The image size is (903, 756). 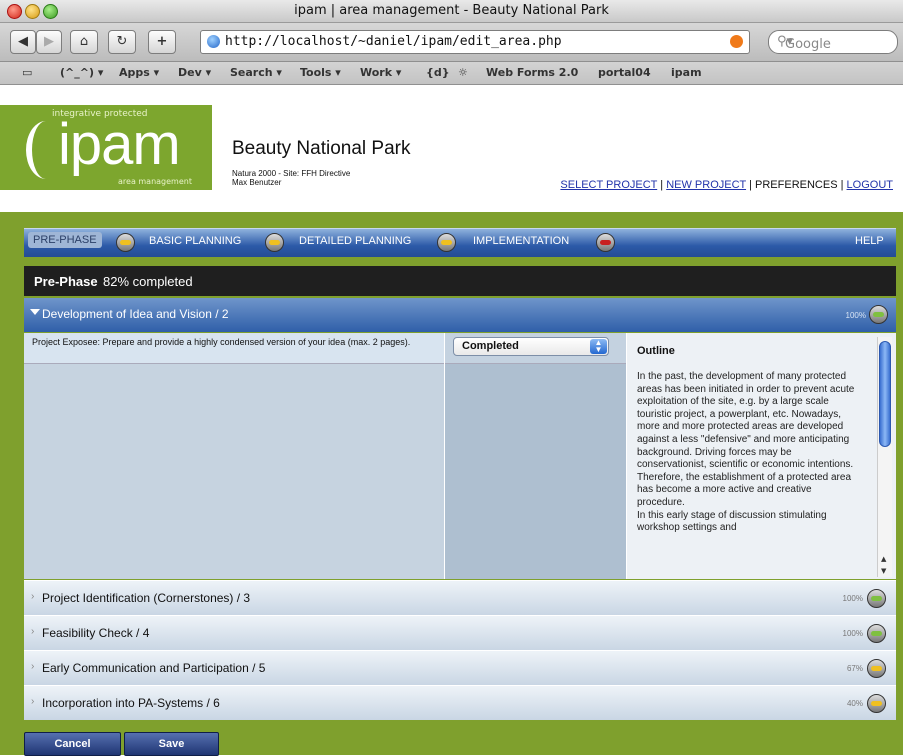 What do you see at coordinates (883, 571) in the screenshot?
I see `scroll-down-icon: ▼` at bounding box center [883, 571].